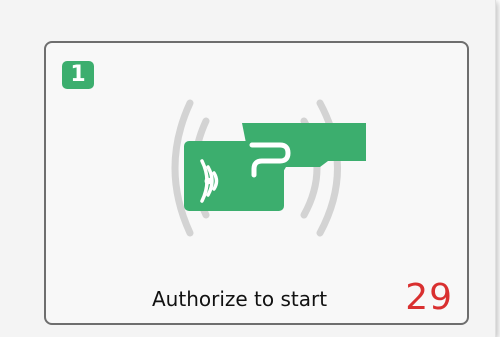 The height and width of the screenshot is (337, 500). Describe the element at coordinates (78, 75) in the screenshot. I see `slot-number-badge: 1` at that location.